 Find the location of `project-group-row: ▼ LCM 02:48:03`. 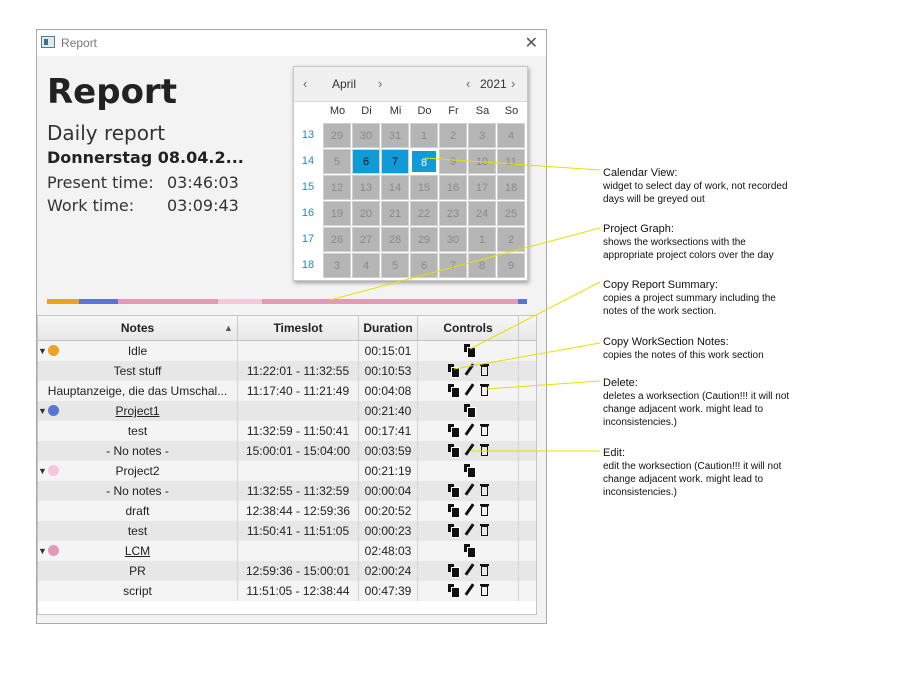

project-group-row: ▼ LCM 02:48:03 is located at coordinates (287, 551).